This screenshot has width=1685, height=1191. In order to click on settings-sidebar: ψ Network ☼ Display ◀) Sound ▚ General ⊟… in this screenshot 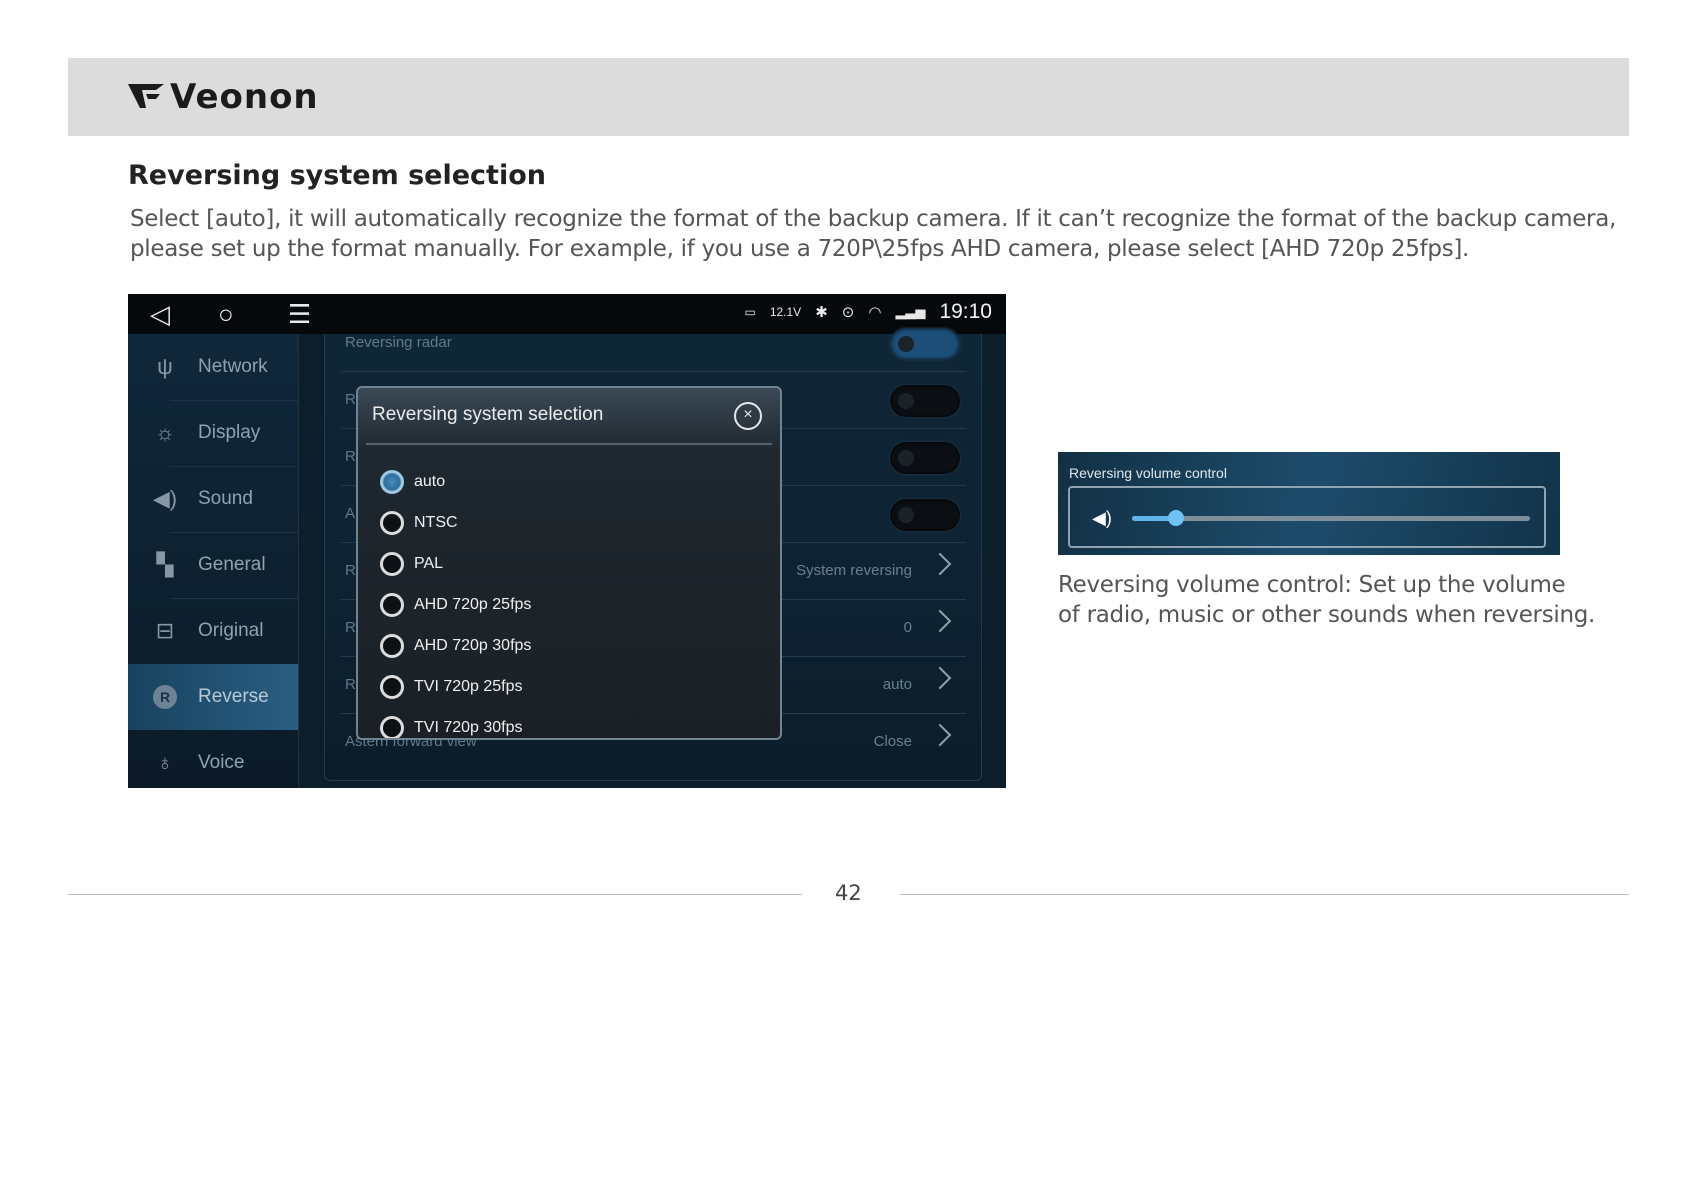, I will do `click(213, 561)`.